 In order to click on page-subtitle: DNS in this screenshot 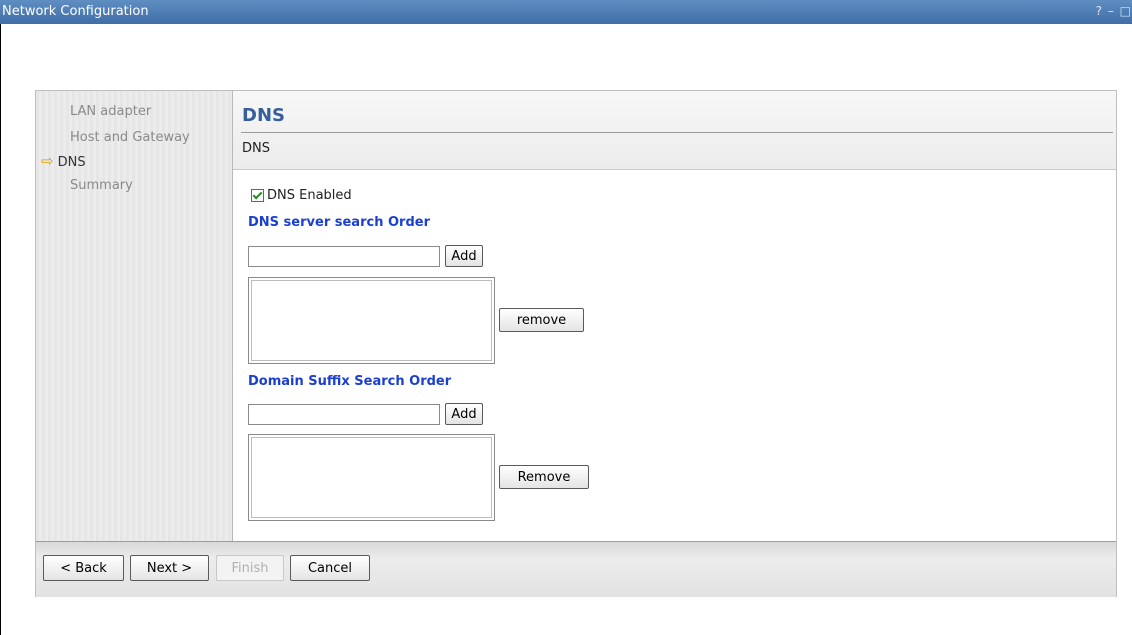, I will do `click(256, 148)`.